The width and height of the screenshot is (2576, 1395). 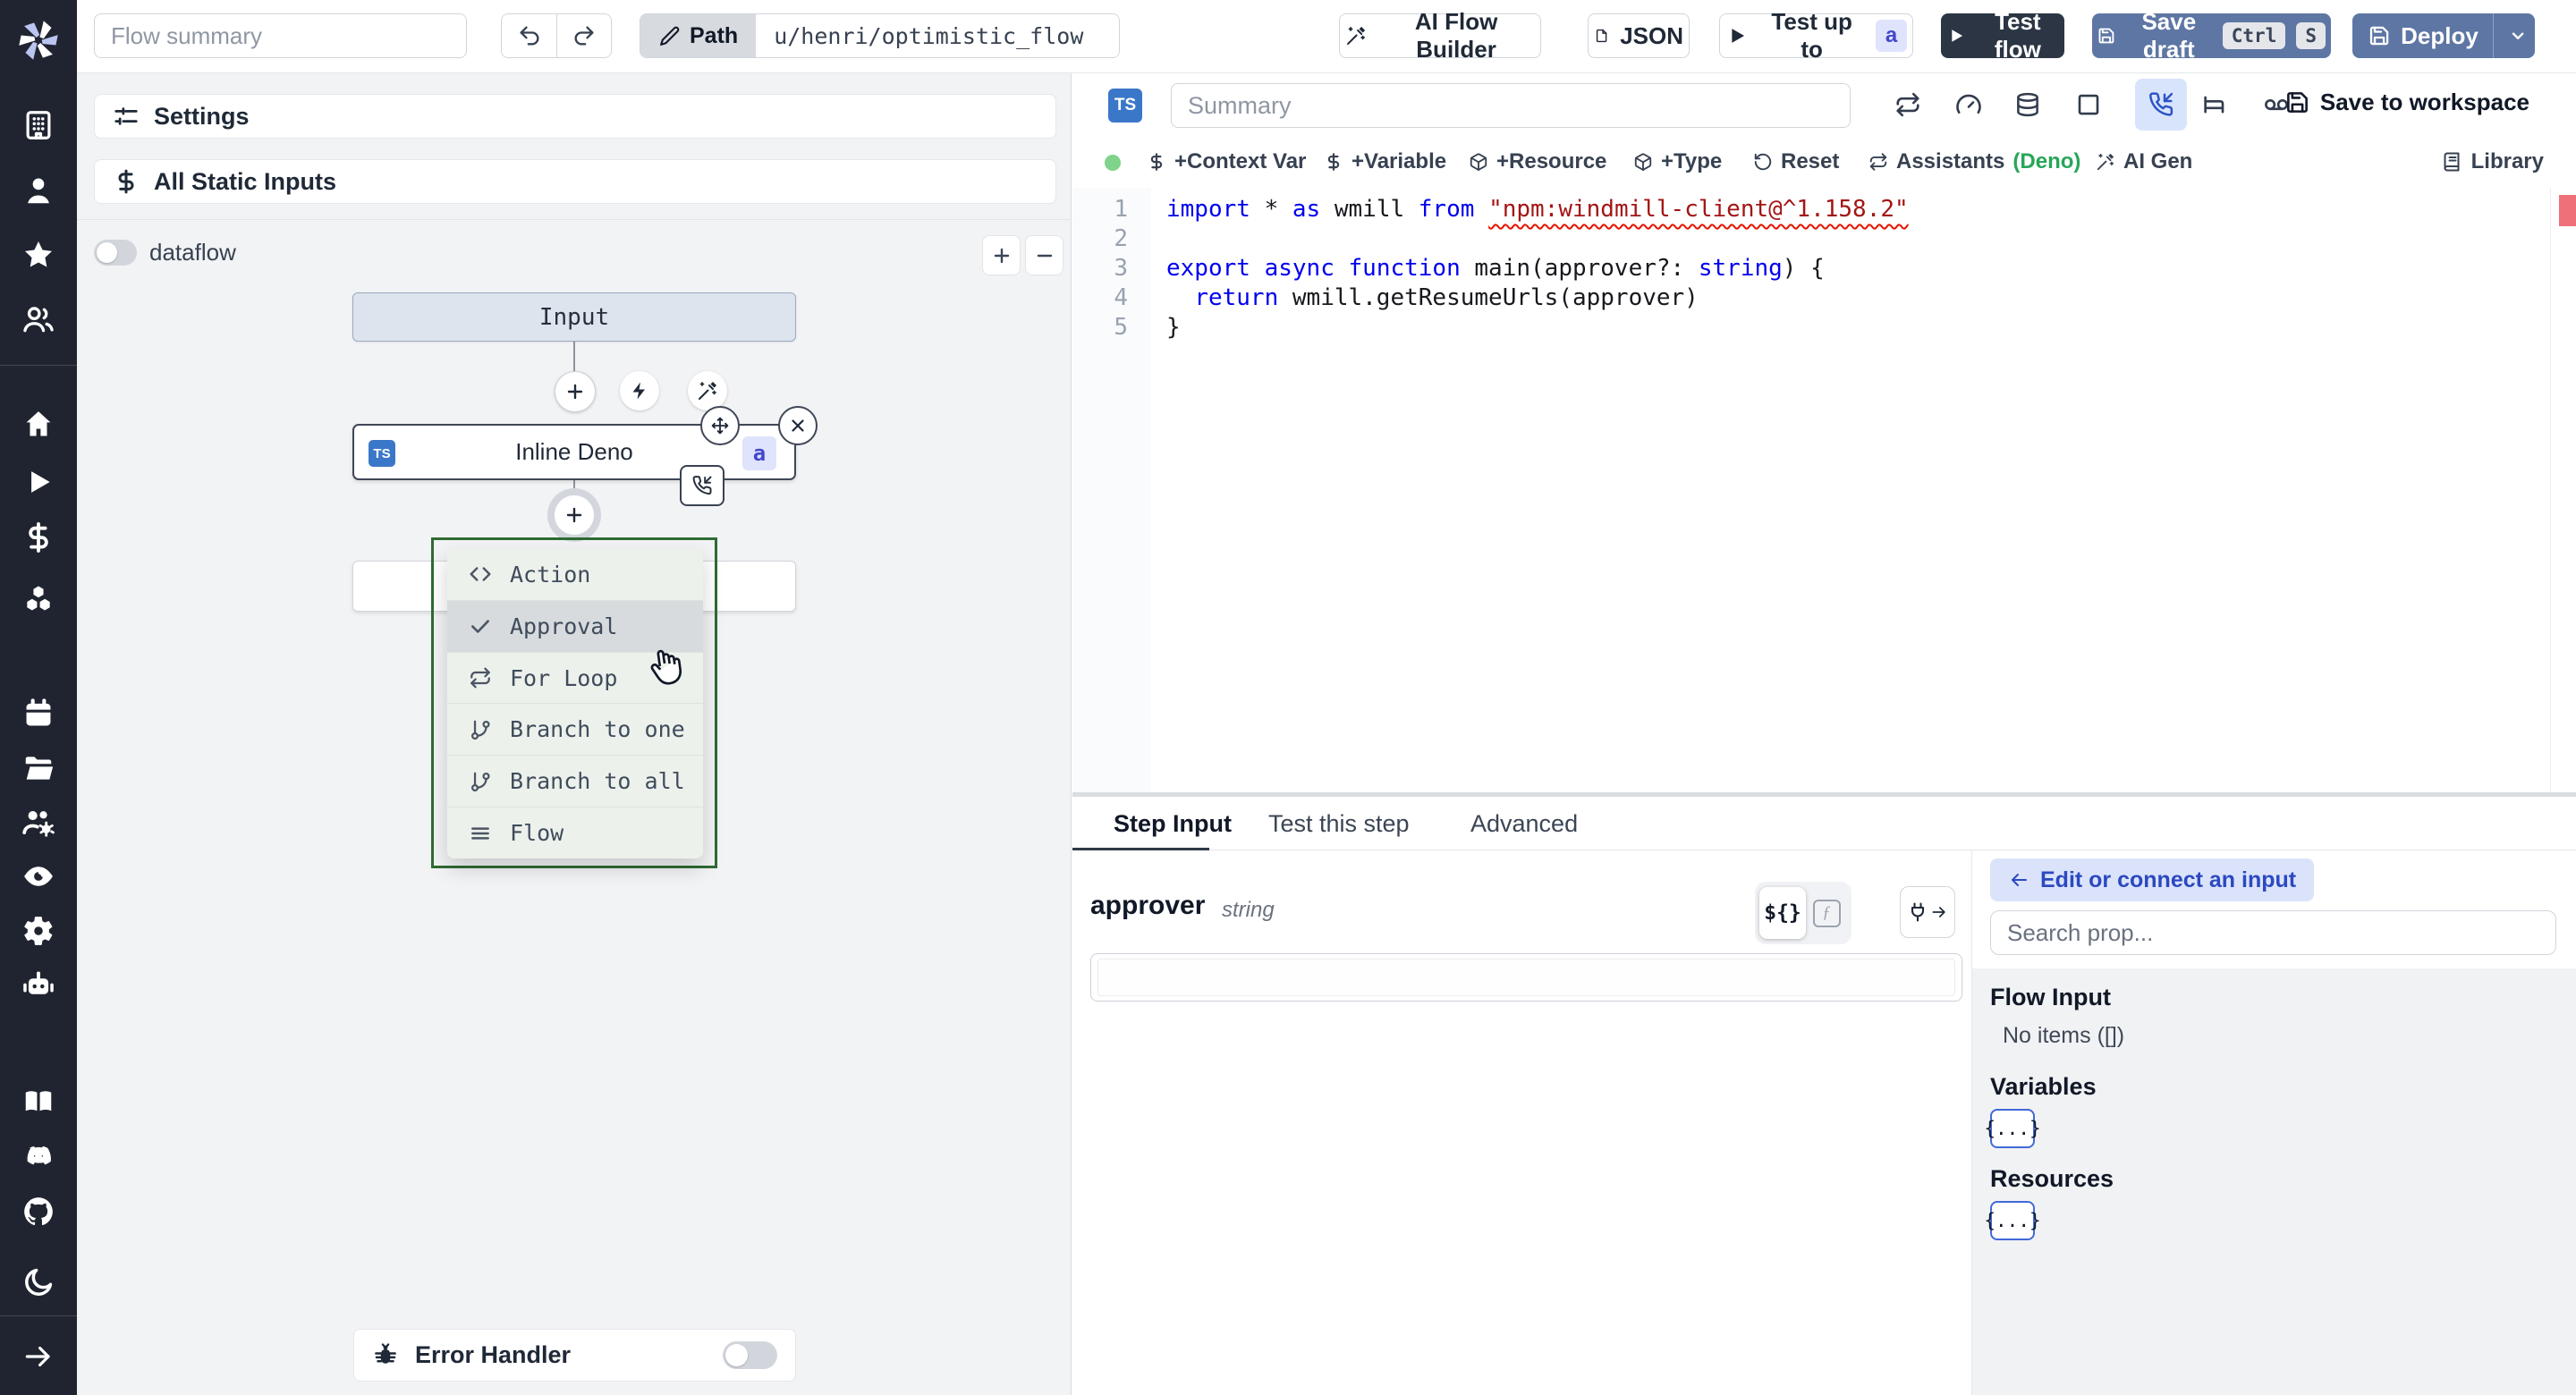 I want to click on save-icon, so click(x=2106, y=35).